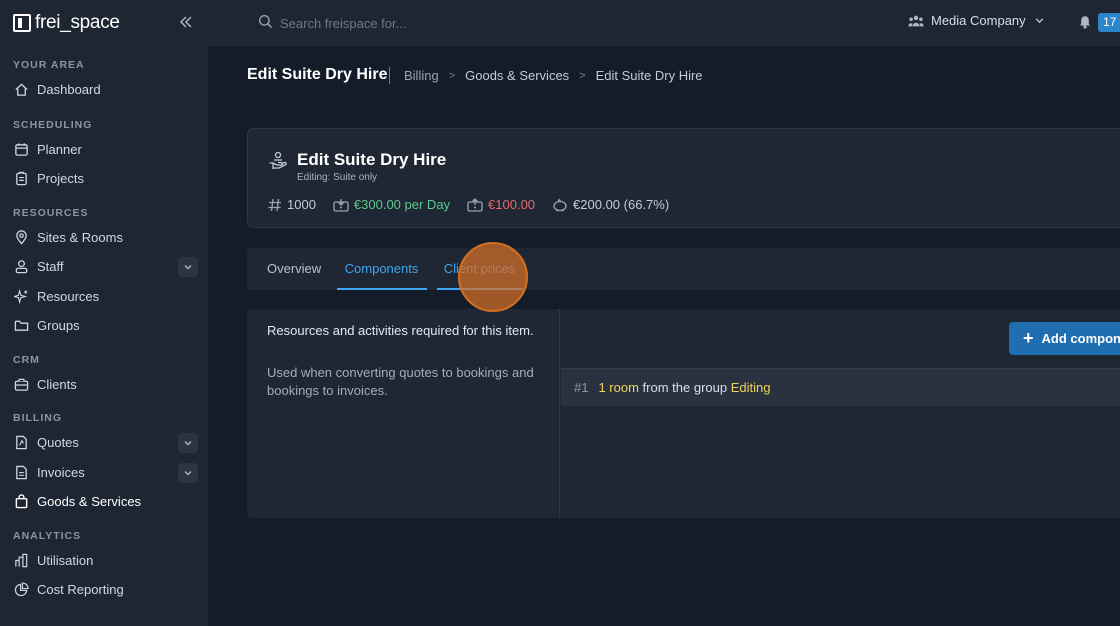  I want to click on component-group: Editing, so click(751, 387).